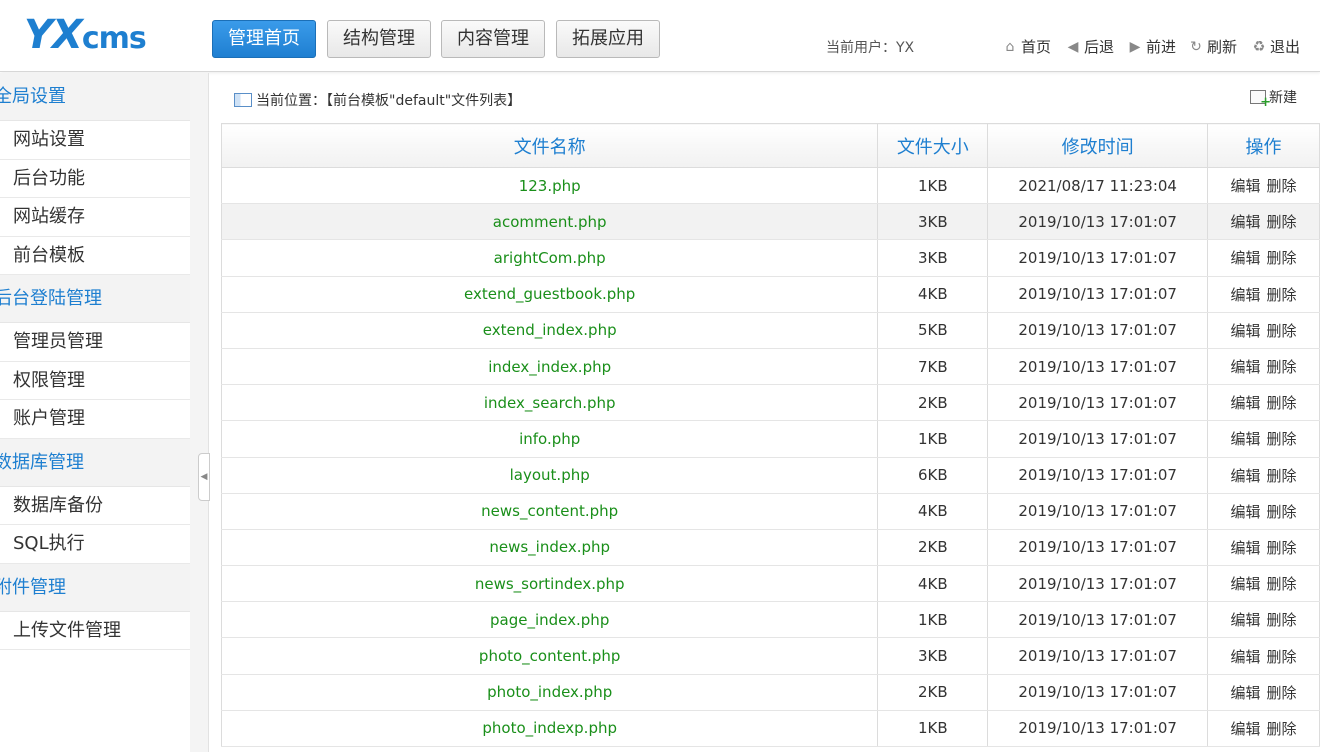 The image size is (1320, 752). I want to click on file-name-link: arightCom.php, so click(549, 258).